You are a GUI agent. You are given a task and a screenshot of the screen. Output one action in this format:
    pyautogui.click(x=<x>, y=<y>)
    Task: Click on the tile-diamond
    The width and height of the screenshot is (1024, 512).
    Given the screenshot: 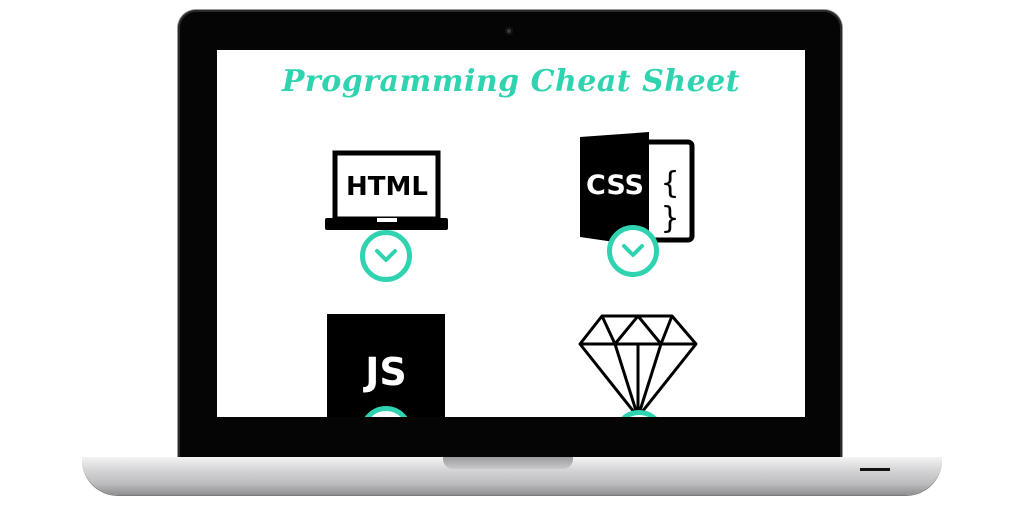 What is the action you would take?
    pyautogui.click(x=638, y=365)
    